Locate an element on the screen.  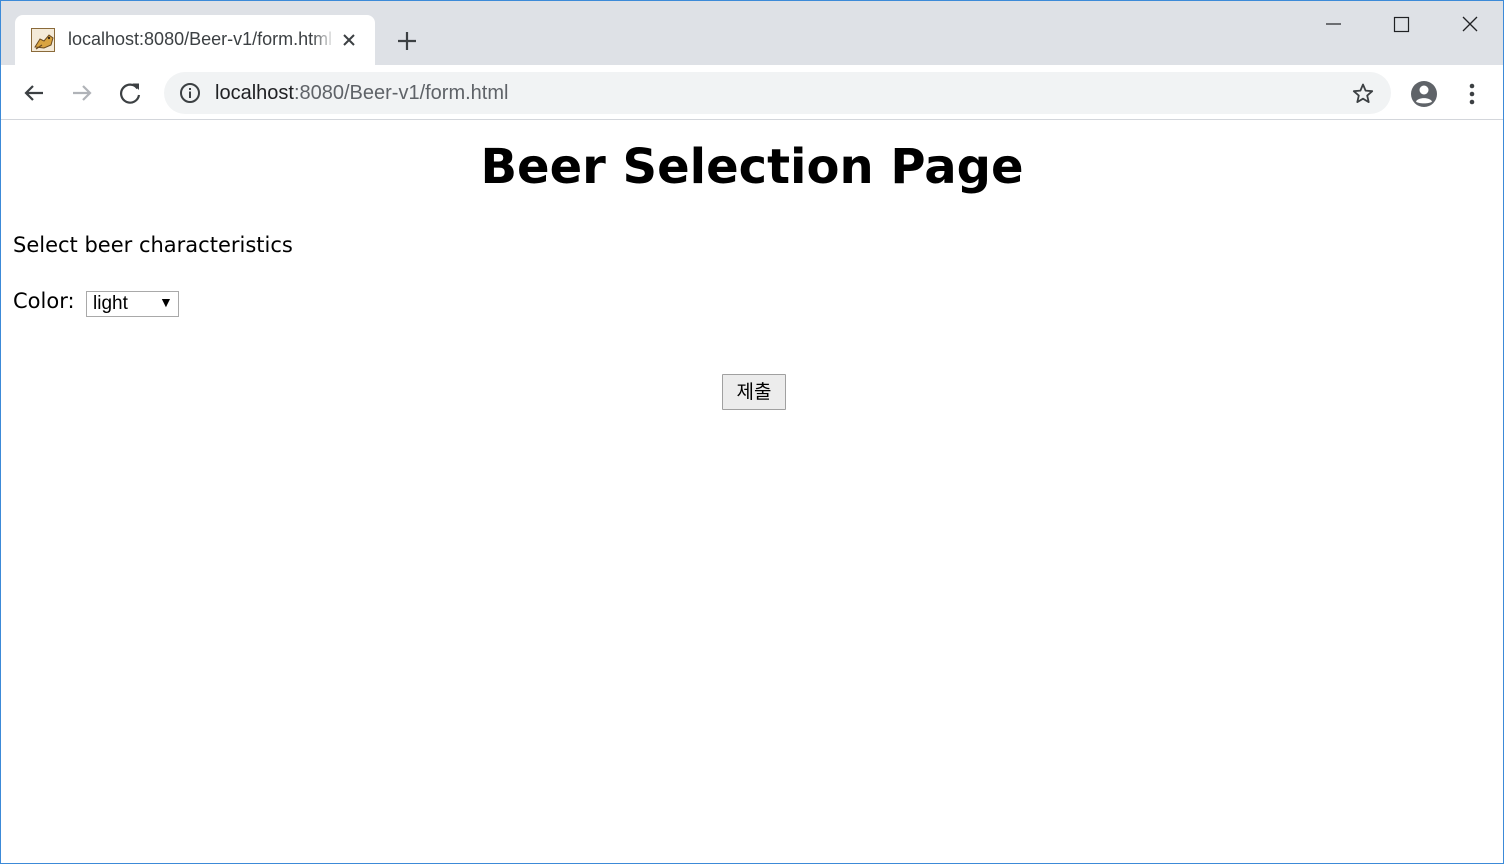
info-icon is located at coordinates (190, 93).